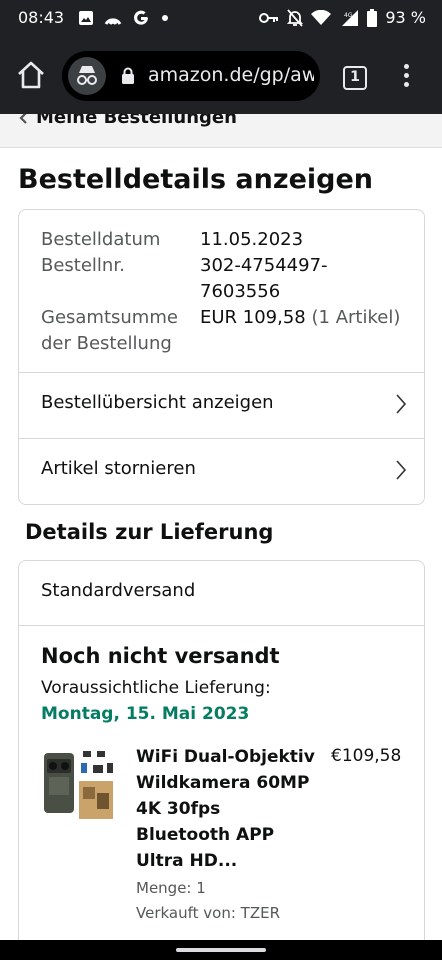 Image resolution: width=442 pixels, height=960 pixels. Describe the element at coordinates (118, 590) in the screenshot. I see `shipping-method: Standardversand` at that location.